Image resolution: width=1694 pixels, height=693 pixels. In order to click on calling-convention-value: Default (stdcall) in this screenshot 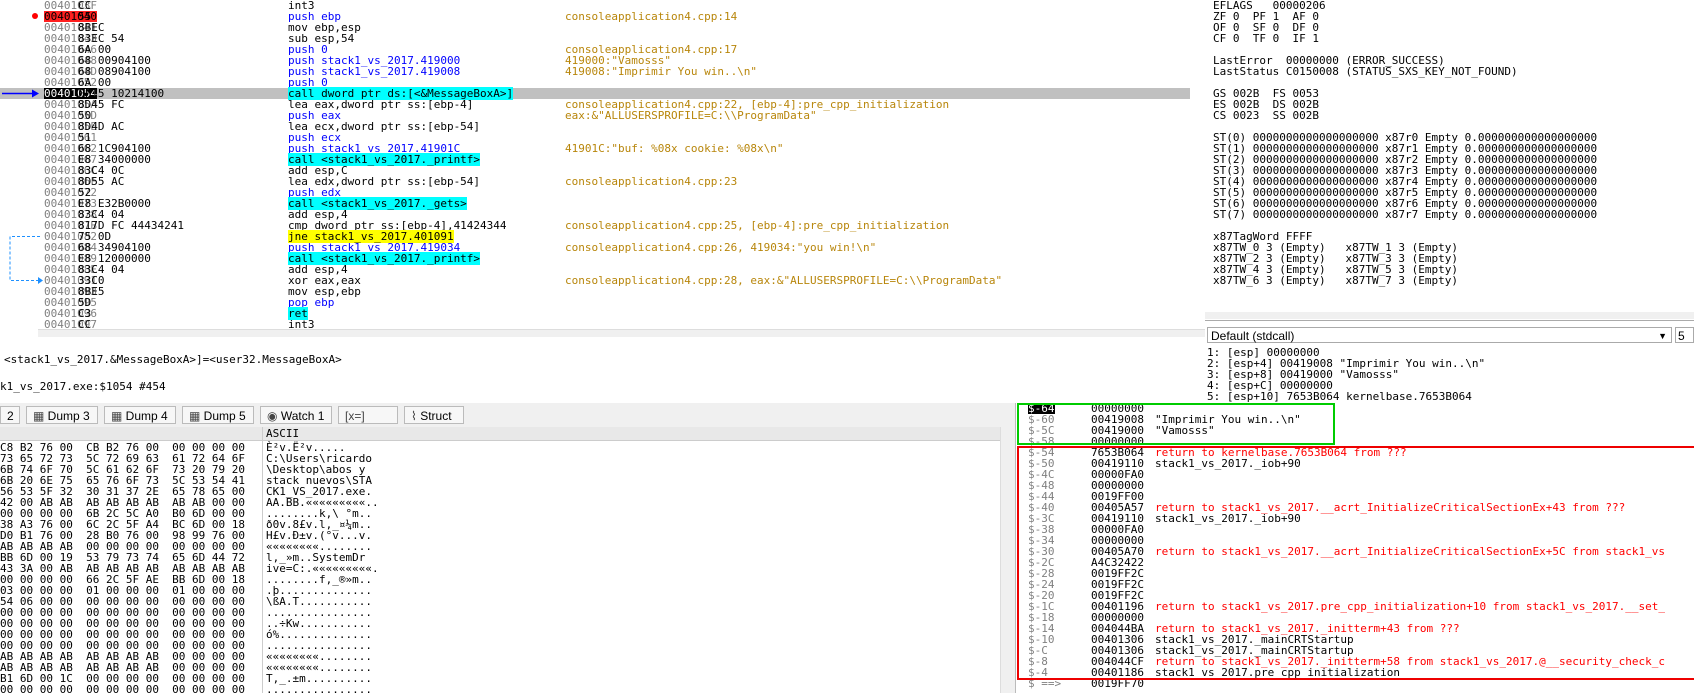, I will do `click(1253, 336)`.